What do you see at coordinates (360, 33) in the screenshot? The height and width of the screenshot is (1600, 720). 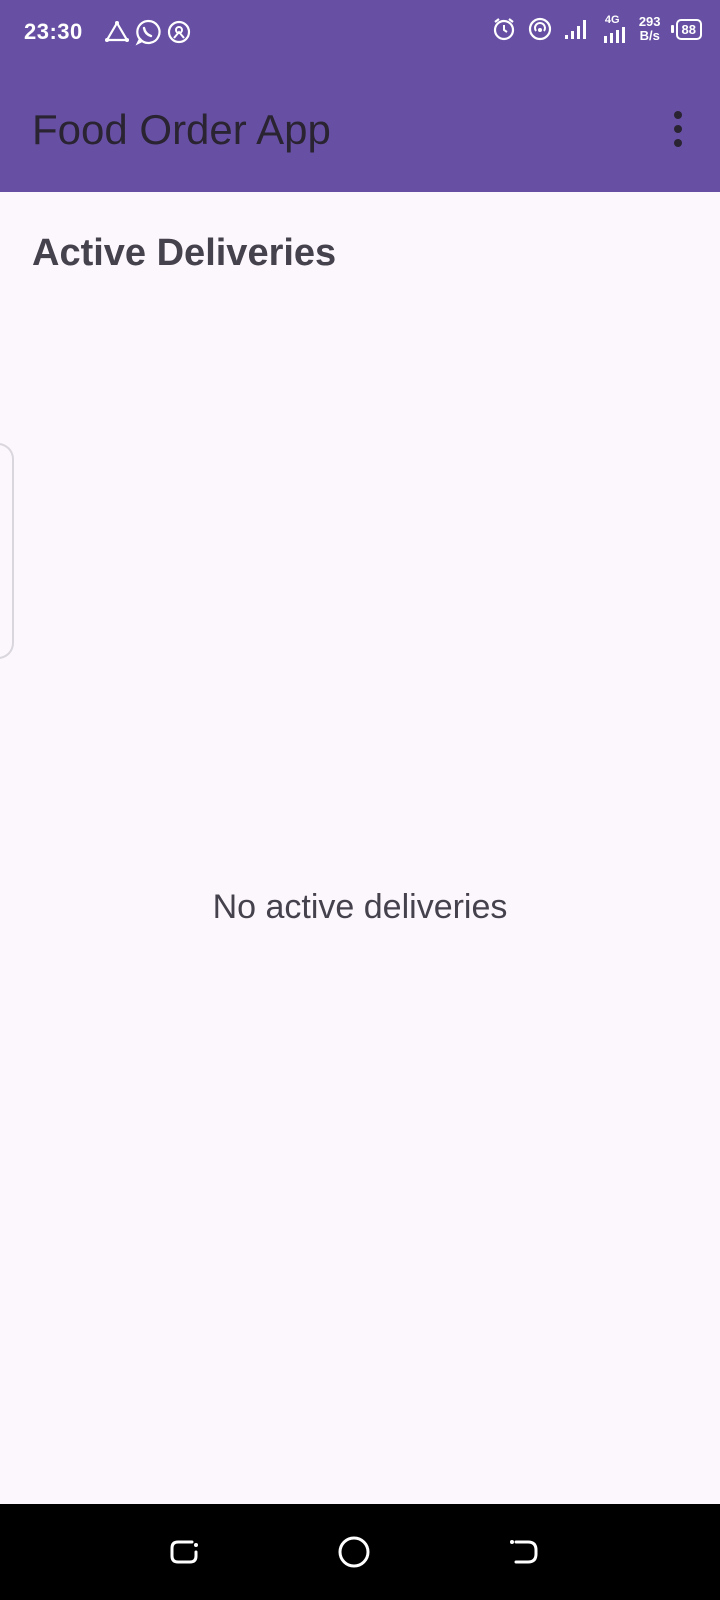 I see `status-bar: 23:30 4G 293 B/s 88` at bounding box center [360, 33].